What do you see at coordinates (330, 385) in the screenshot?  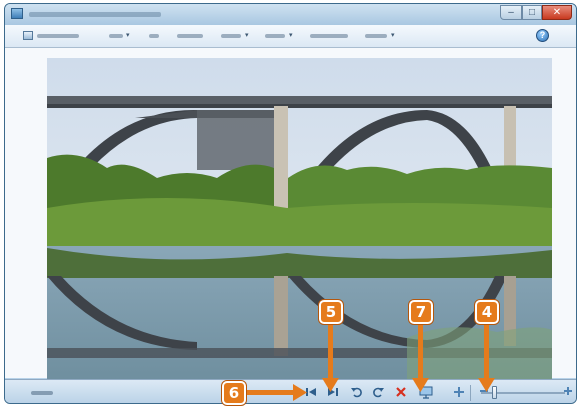 I see `arrow-5-head` at bounding box center [330, 385].